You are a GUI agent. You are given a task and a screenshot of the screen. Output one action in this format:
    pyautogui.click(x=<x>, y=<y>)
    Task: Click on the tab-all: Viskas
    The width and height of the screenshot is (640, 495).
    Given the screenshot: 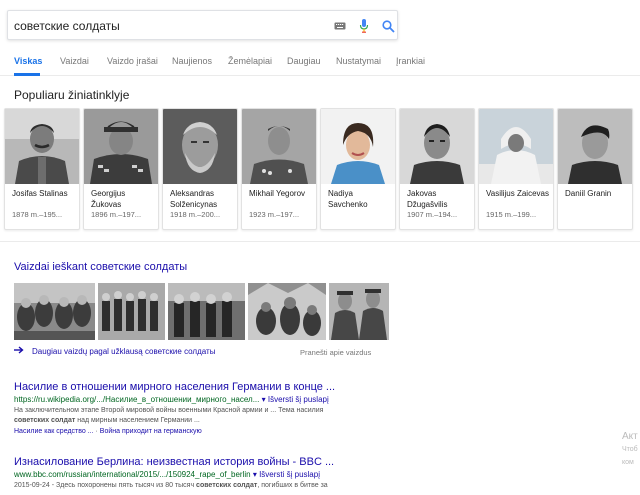 What is the action you would take?
    pyautogui.click(x=28, y=61)
    